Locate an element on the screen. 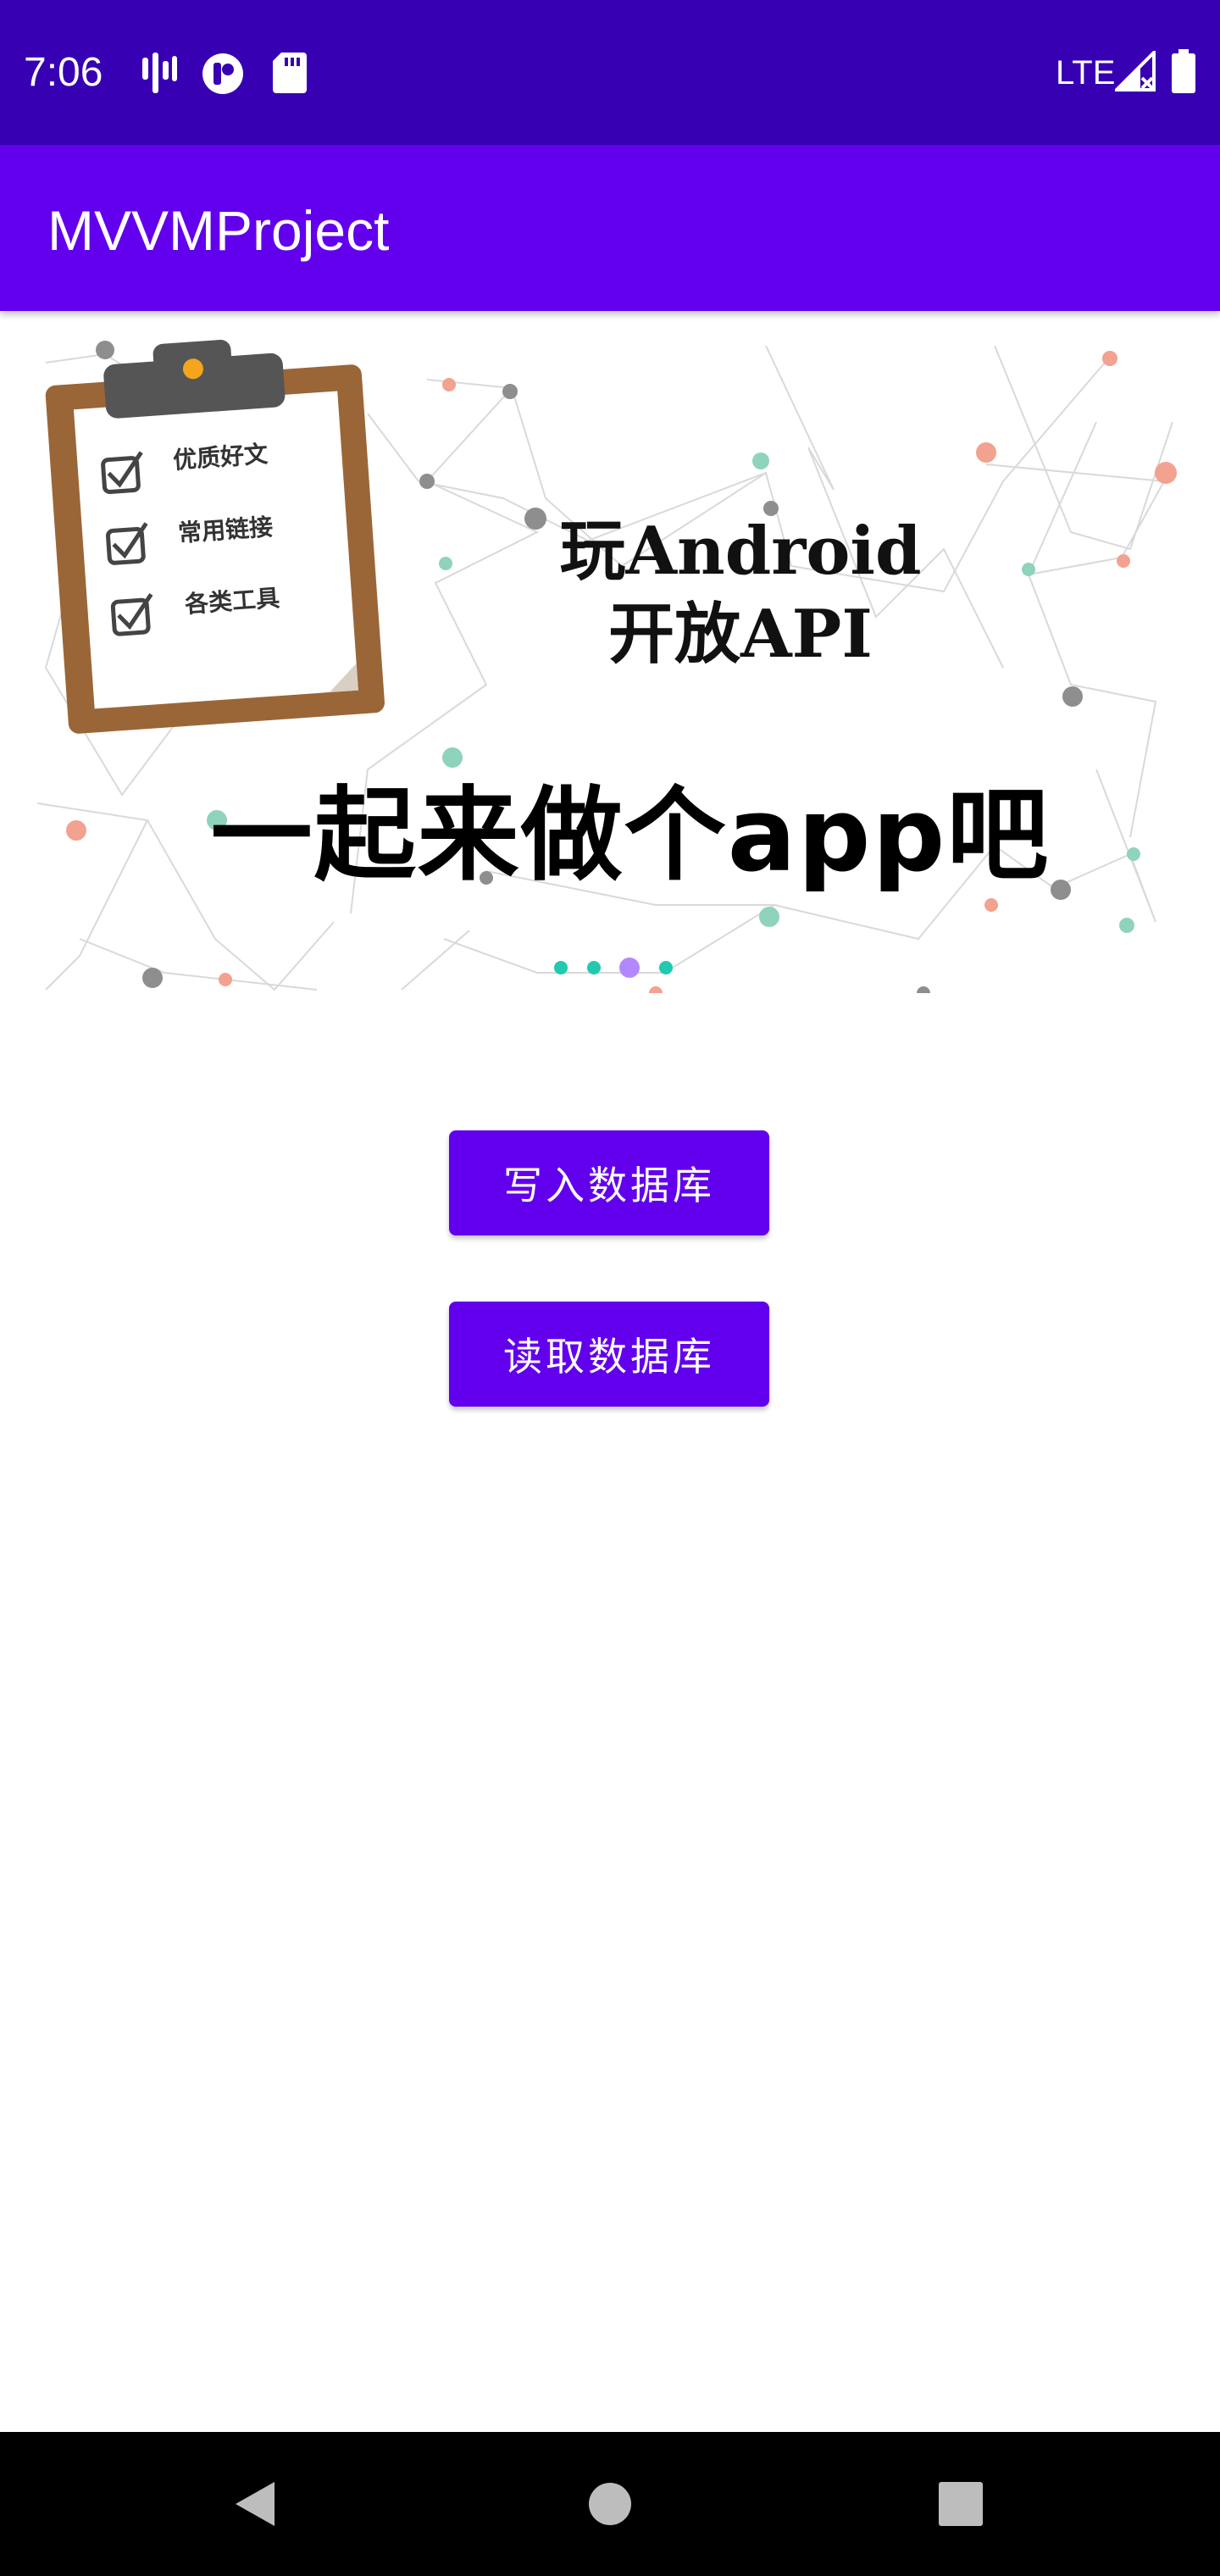 This screenshot has width=1220, height=2576. indicator-dot-active is located at coordinates (629, 968).